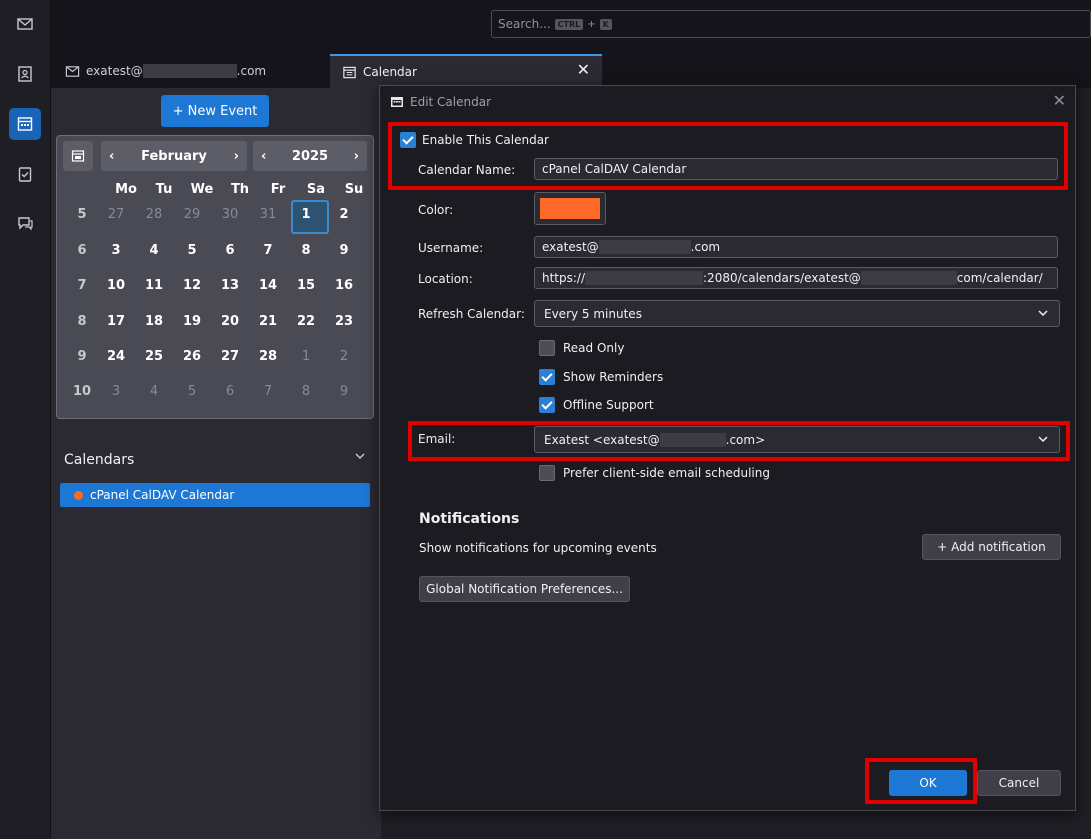  Describe the element at coordinates (445, 279) in the screenshot. I see `location-label: Location:` at that location.